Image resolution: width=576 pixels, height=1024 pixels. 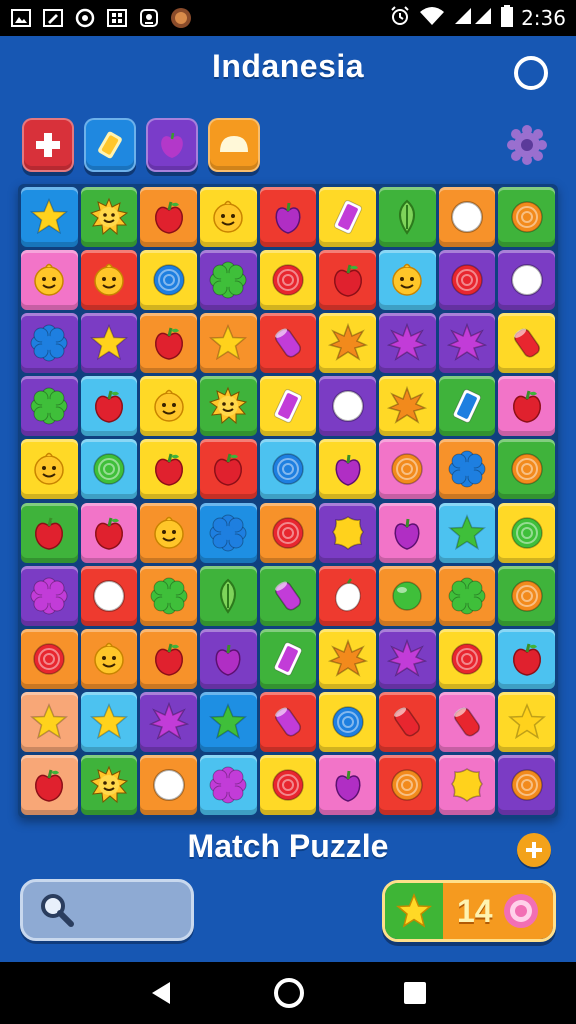 I want to click on recents-icon, so click(x=415, y=993).